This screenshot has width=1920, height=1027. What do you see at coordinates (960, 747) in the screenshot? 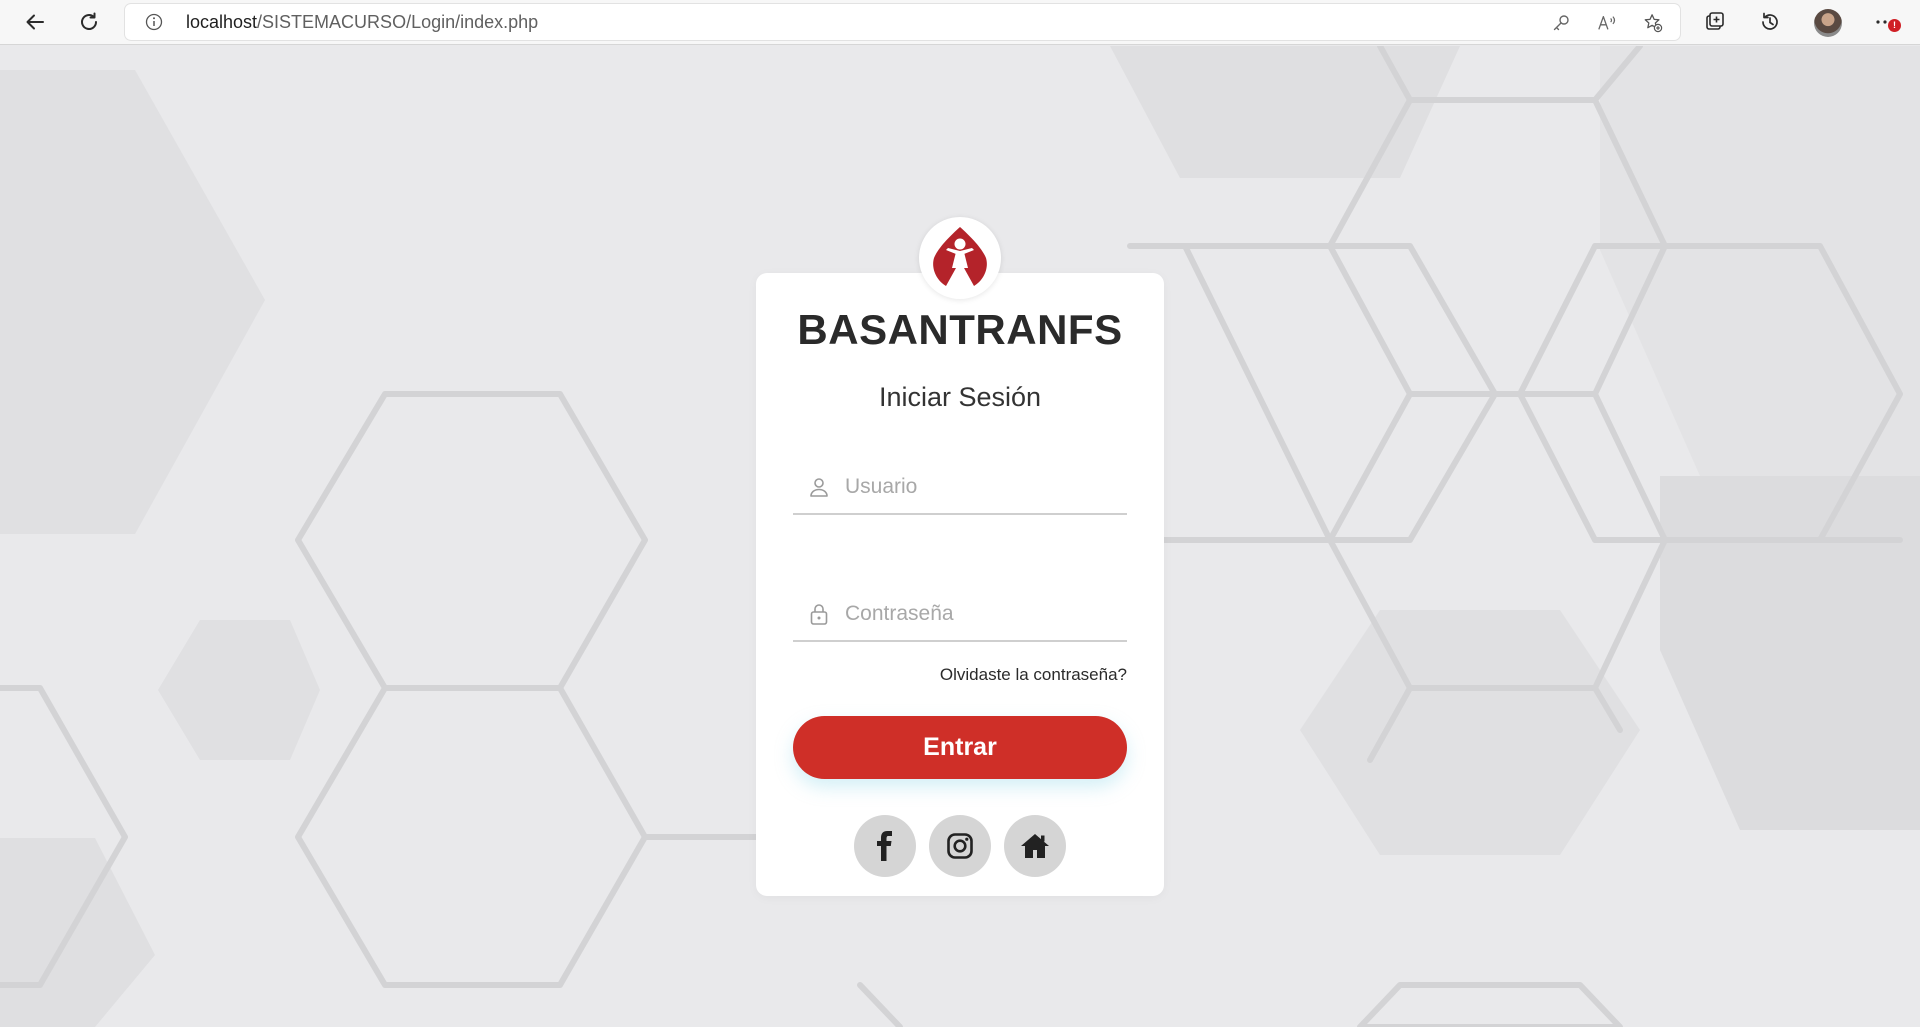
I see `login-submit-button: Entrar` at bounding box center [960, 747].